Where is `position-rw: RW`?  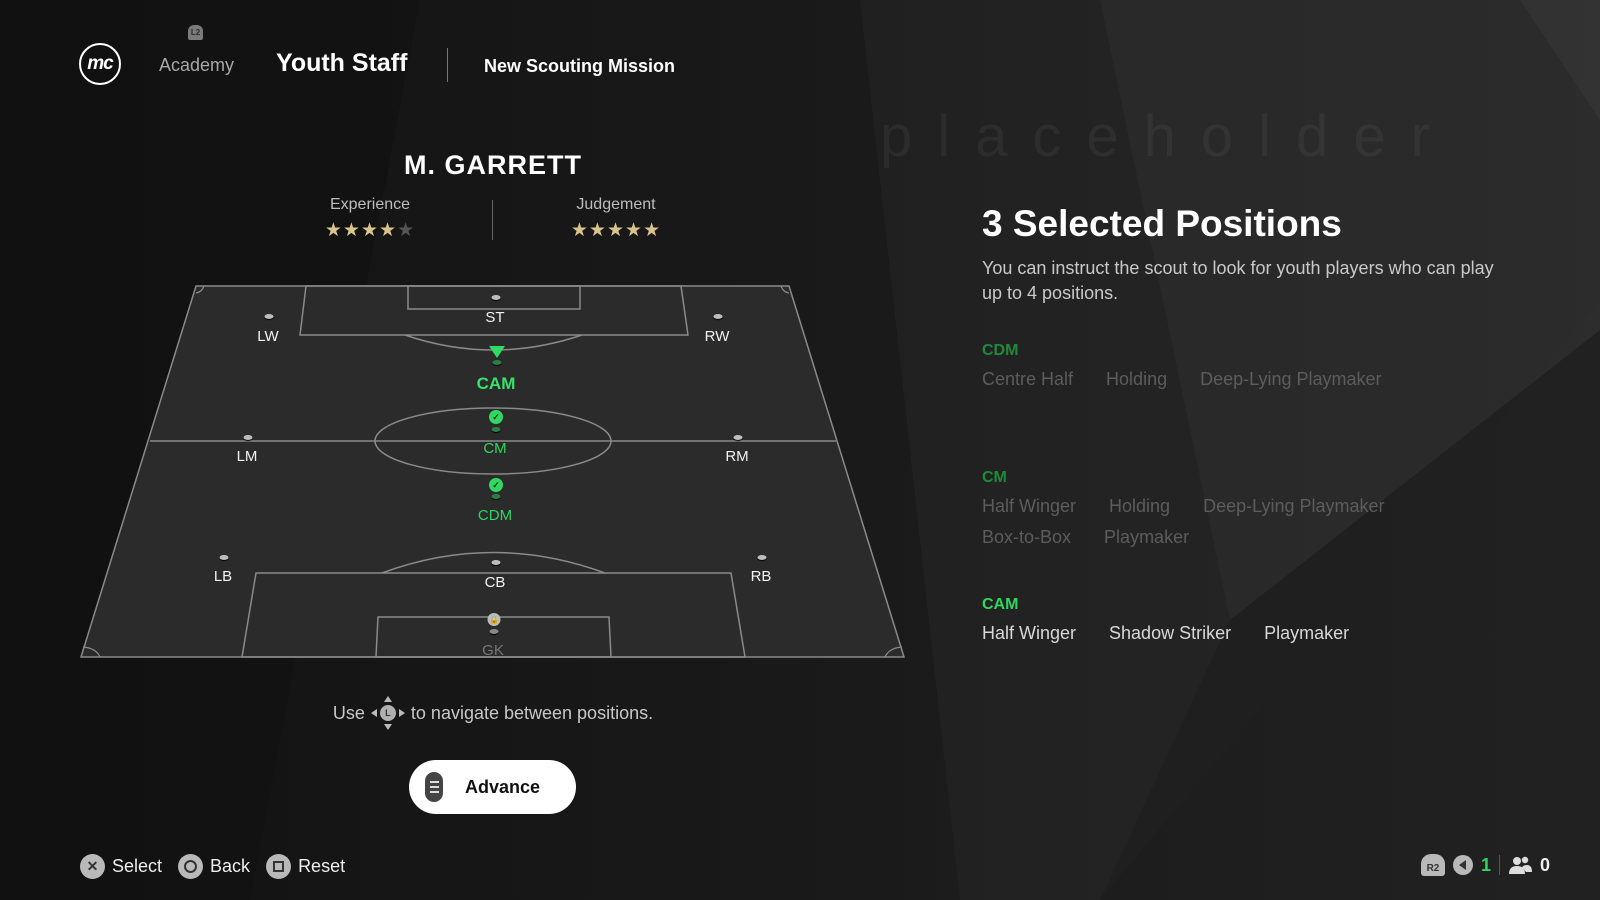
position-rw: RW is located at coordinates (717, 336).